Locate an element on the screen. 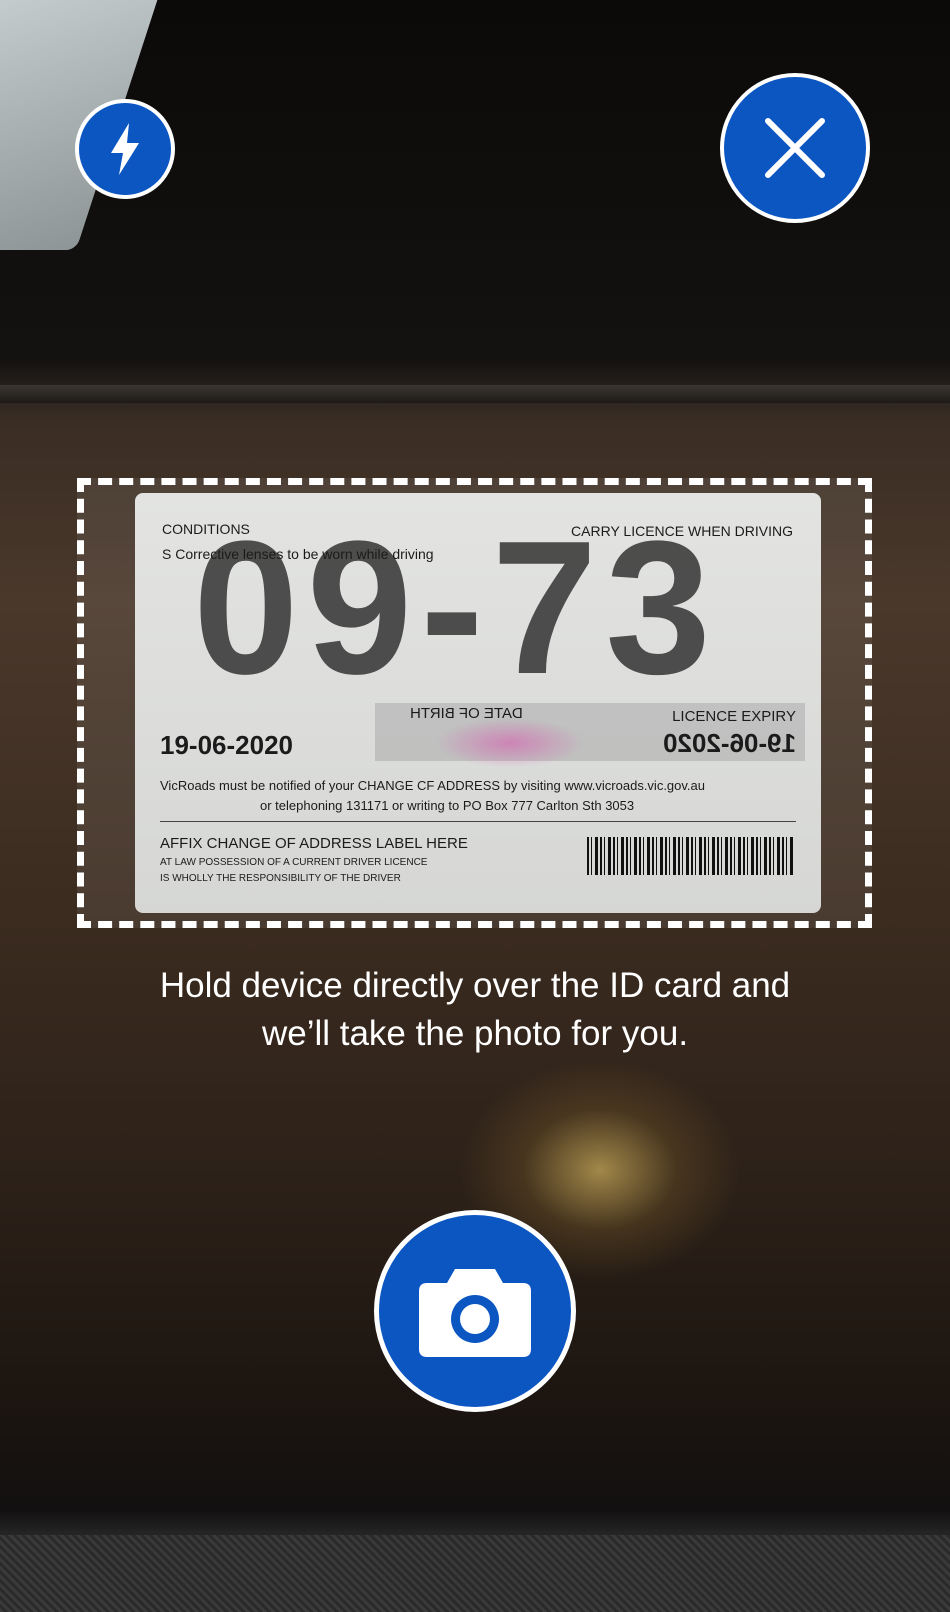 The height and width of the screenshot is (1612, 950). card-carry-notice: CARRY LICENCE WHEN DRIVING is located at coordinates (682, 531).